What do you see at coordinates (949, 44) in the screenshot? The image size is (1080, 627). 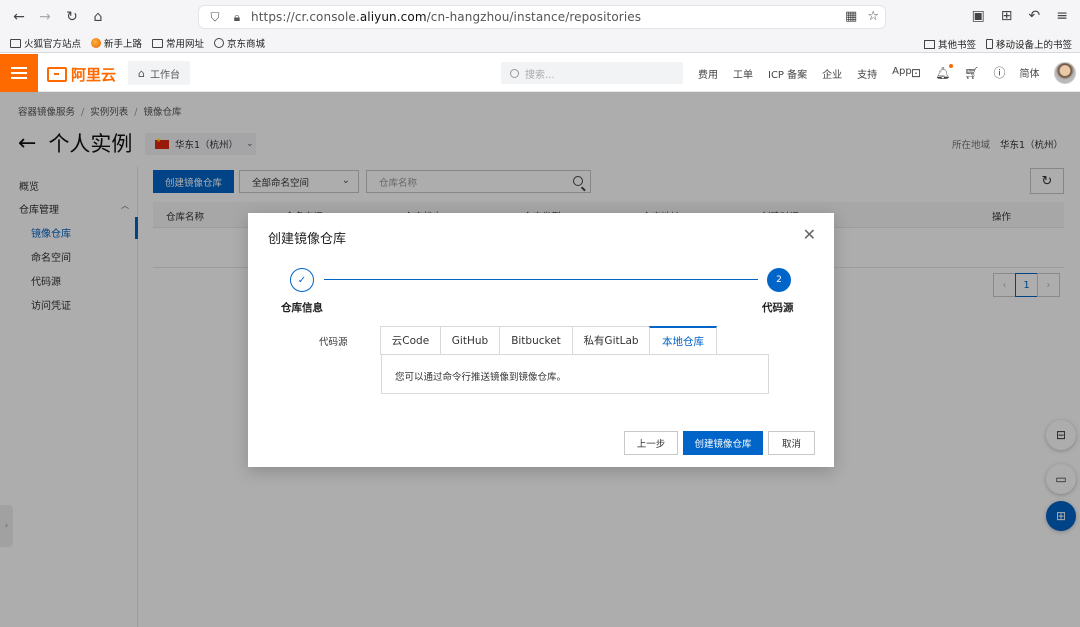 I see `other-bookmarks: 其他书签` at bounding box center [949, 44].